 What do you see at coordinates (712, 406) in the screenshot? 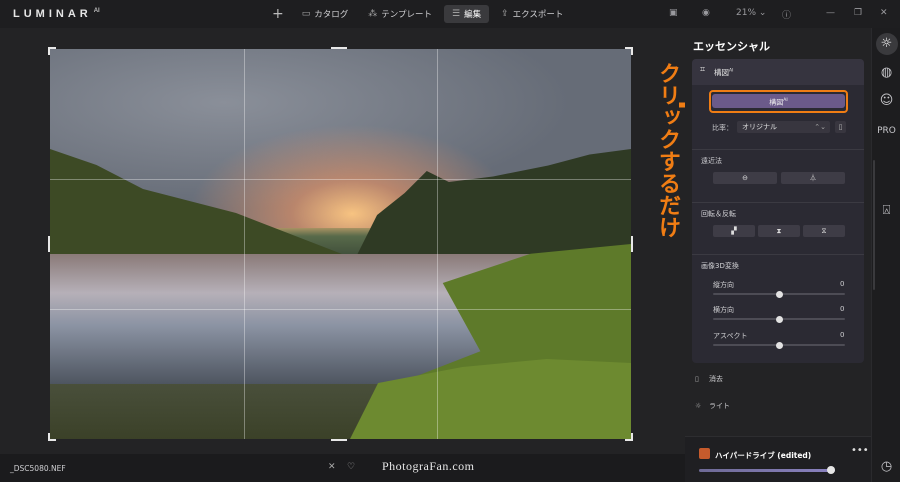
I see `tool-light: ☼ ライト` at bounding box center [712, 406].